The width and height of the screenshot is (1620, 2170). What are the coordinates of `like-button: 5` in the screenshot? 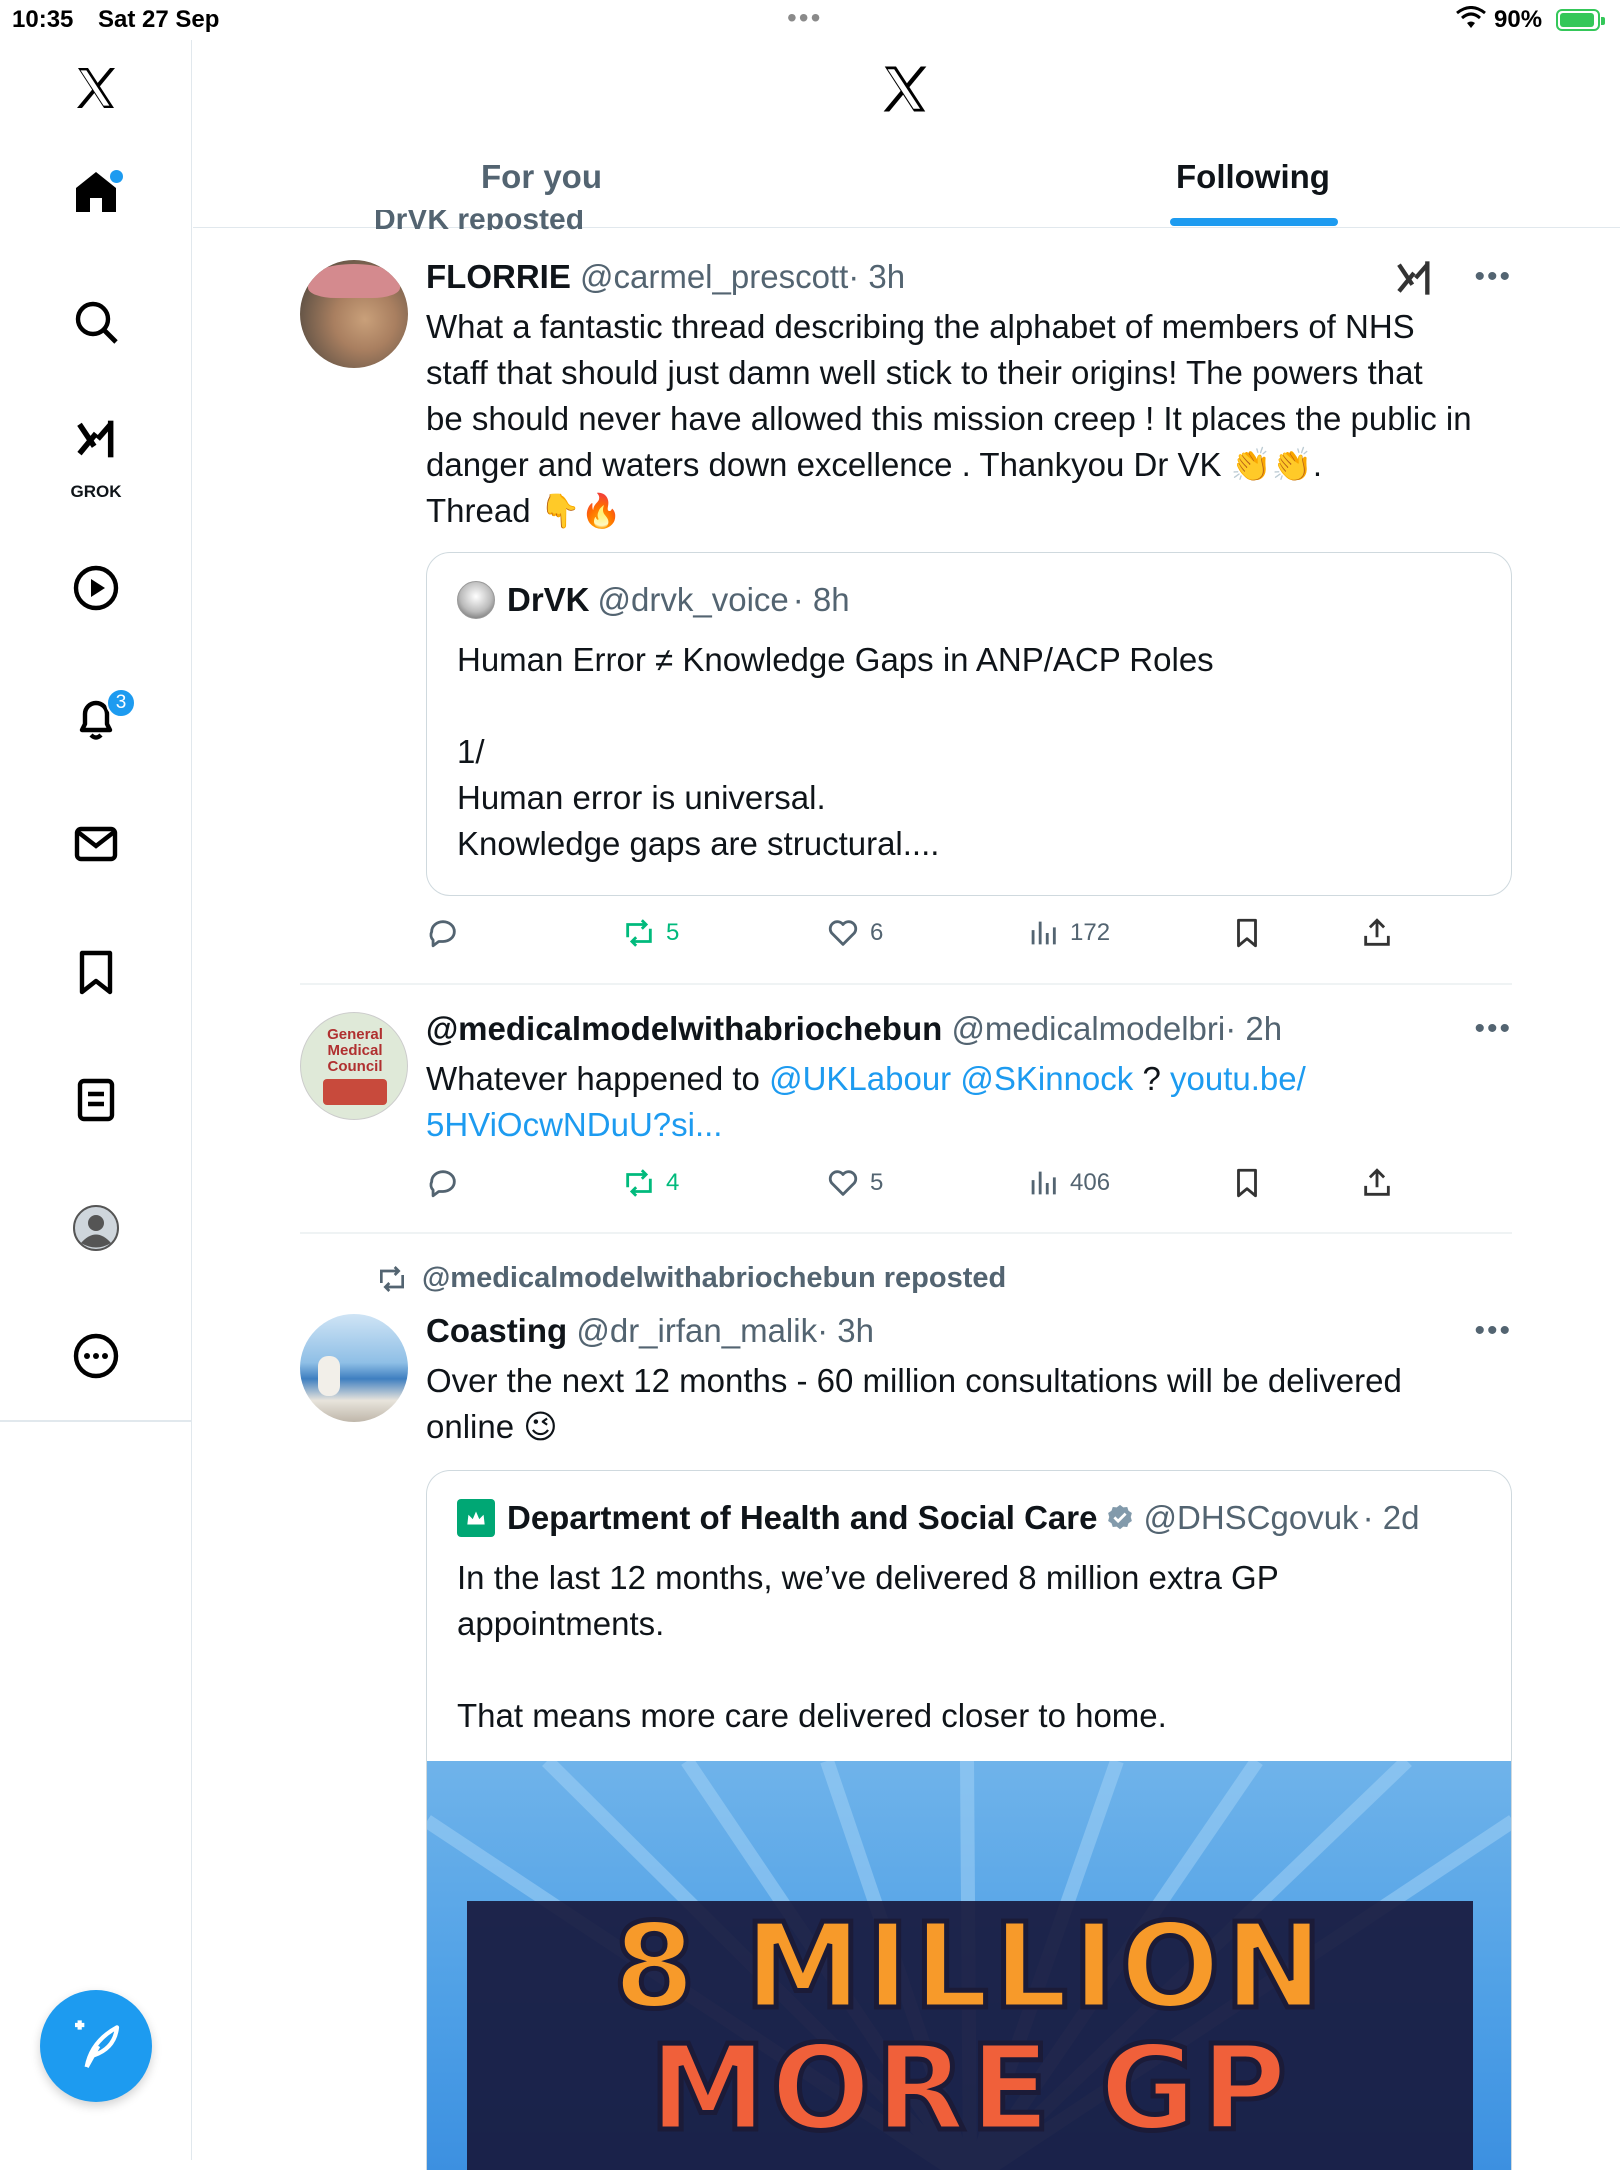 It's located at (854, 1183).